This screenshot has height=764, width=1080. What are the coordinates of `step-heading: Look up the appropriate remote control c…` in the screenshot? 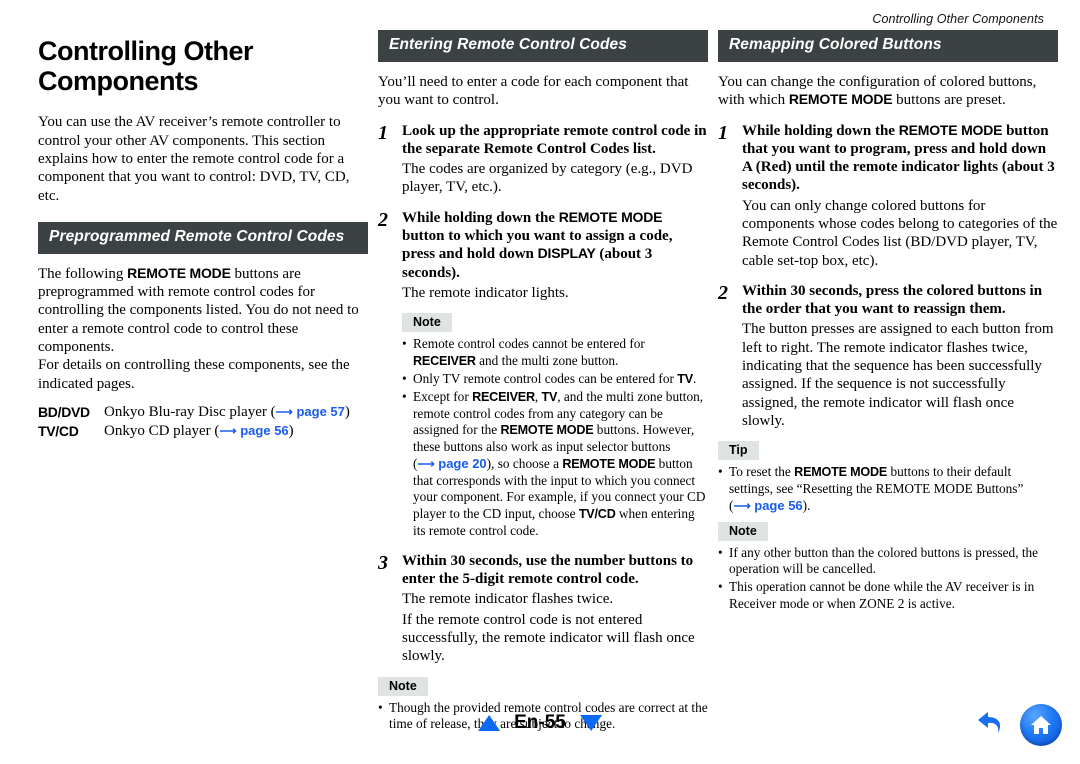 It's located at (554, 139).